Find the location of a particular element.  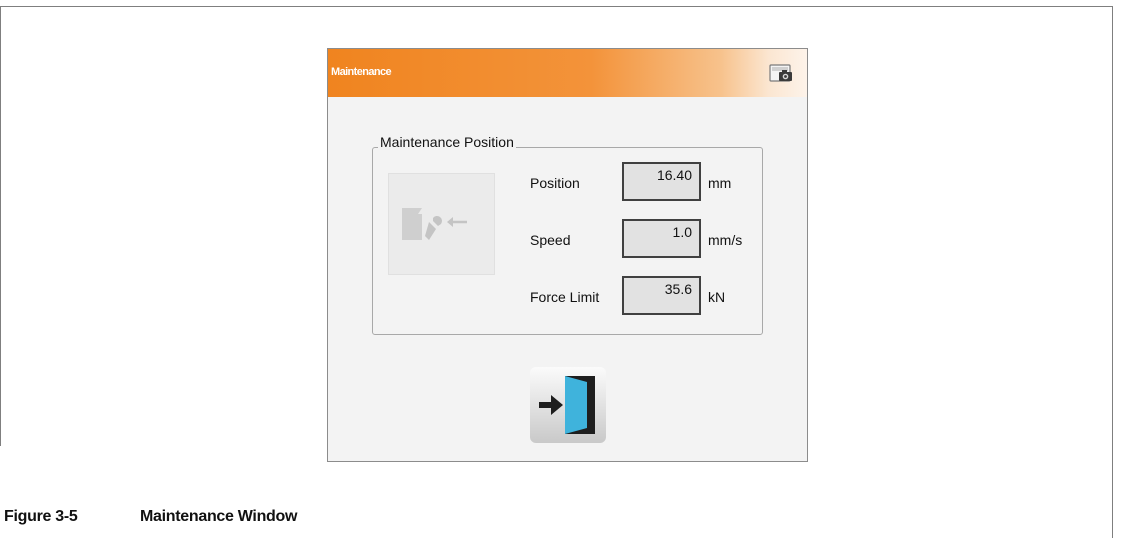

screenshot-camera-icon is located at coordinates (780, 73).